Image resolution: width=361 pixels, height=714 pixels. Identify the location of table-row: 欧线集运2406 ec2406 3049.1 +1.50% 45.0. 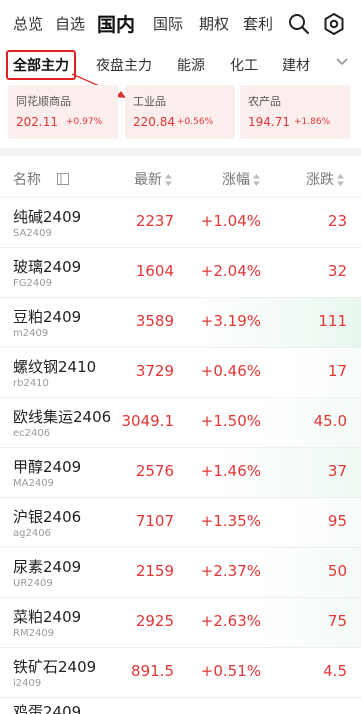
(180, 423).